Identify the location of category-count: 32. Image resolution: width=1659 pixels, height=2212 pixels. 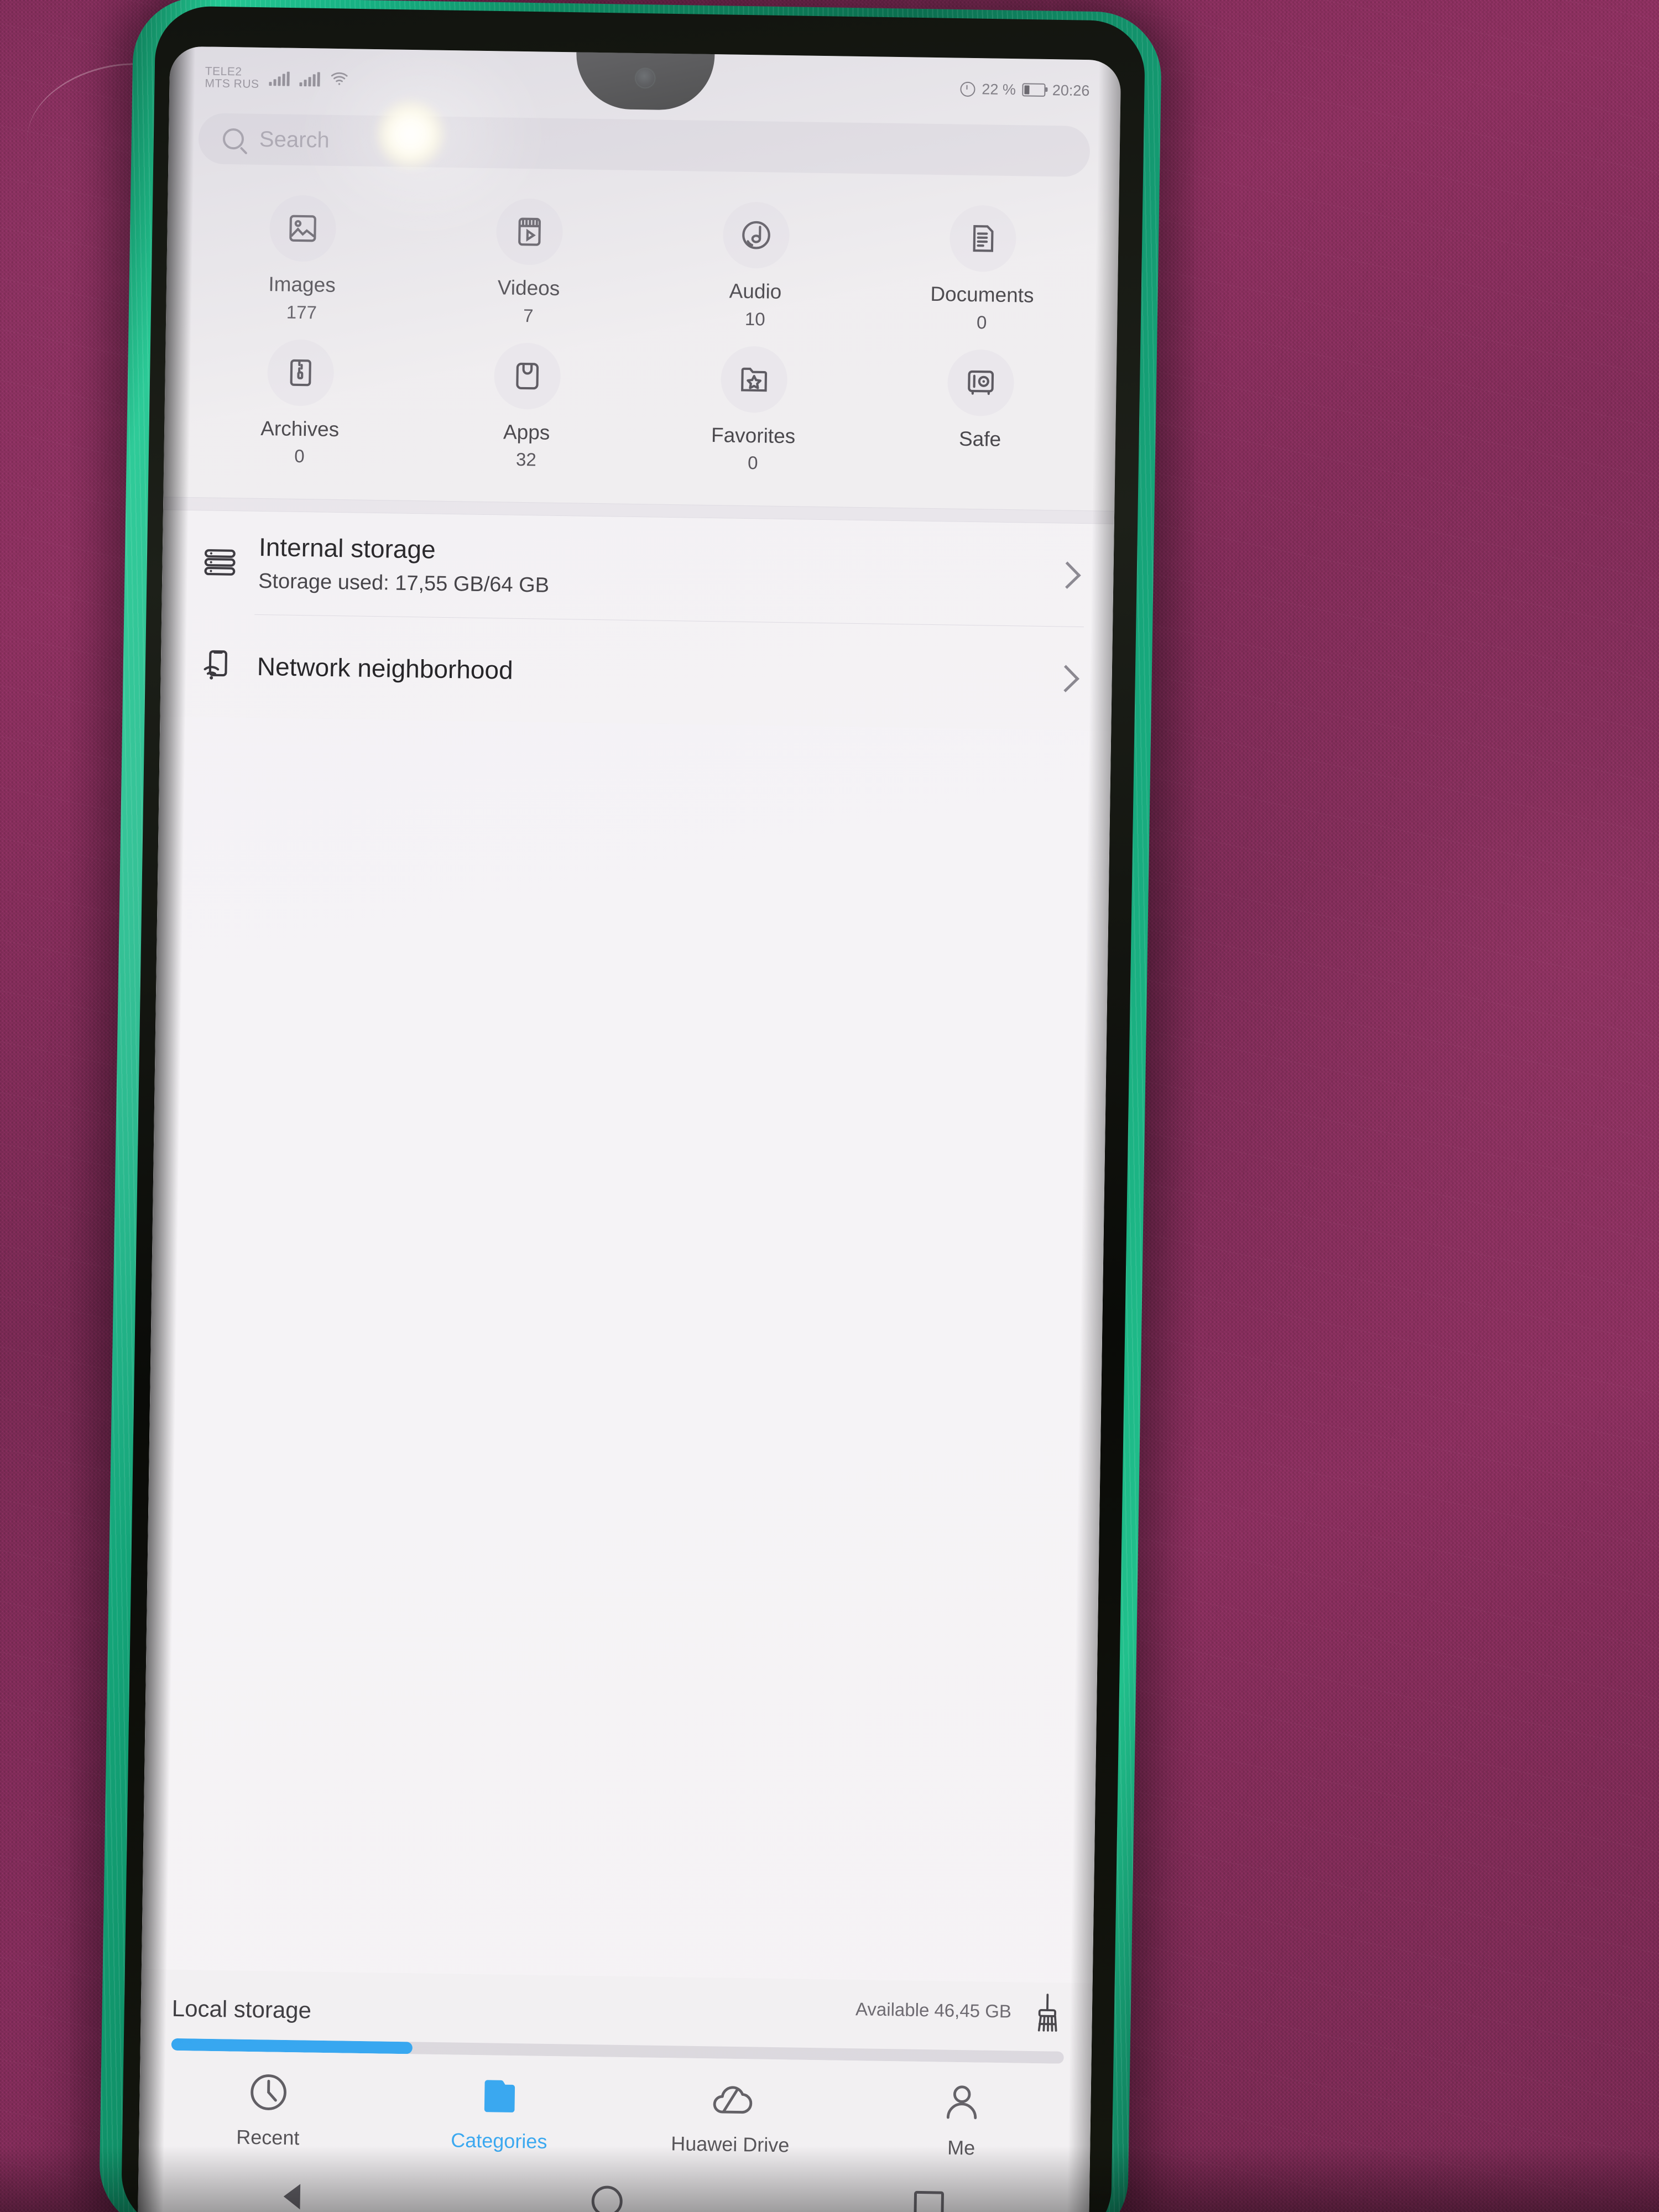
(526, 460).